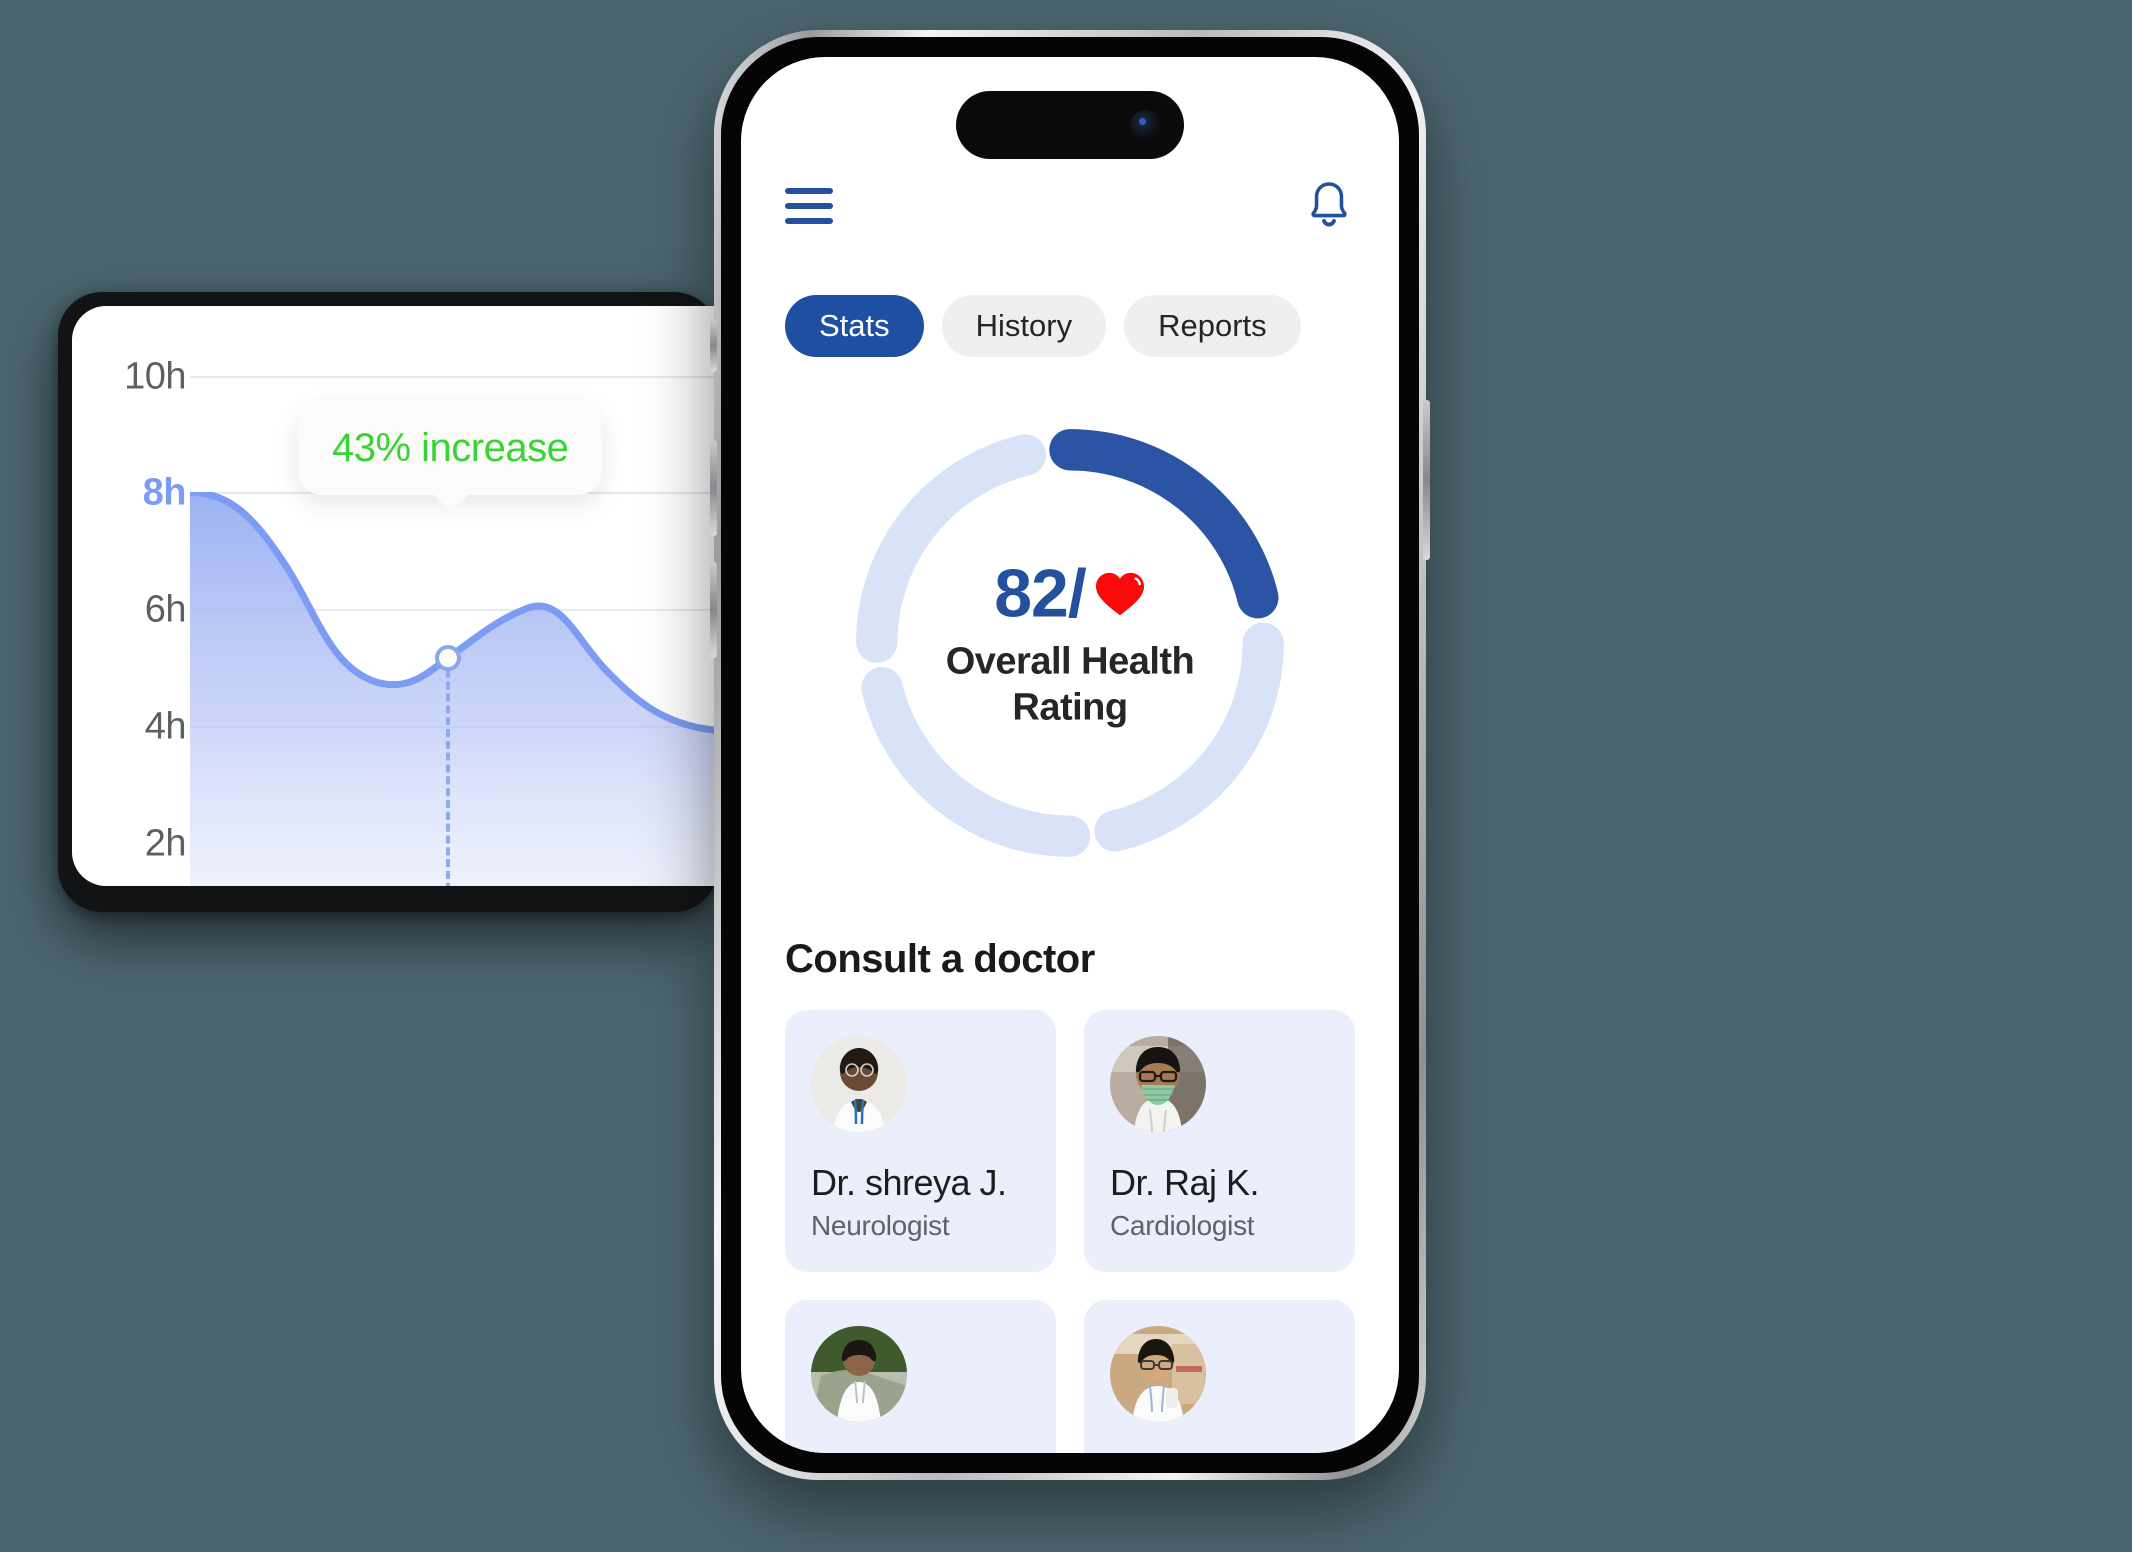 The image size is (2132, 1552). Describe the element at coordinates (450, 448) in the screenshot. I see `chart-tooltip-text: 43% increase` at that location.